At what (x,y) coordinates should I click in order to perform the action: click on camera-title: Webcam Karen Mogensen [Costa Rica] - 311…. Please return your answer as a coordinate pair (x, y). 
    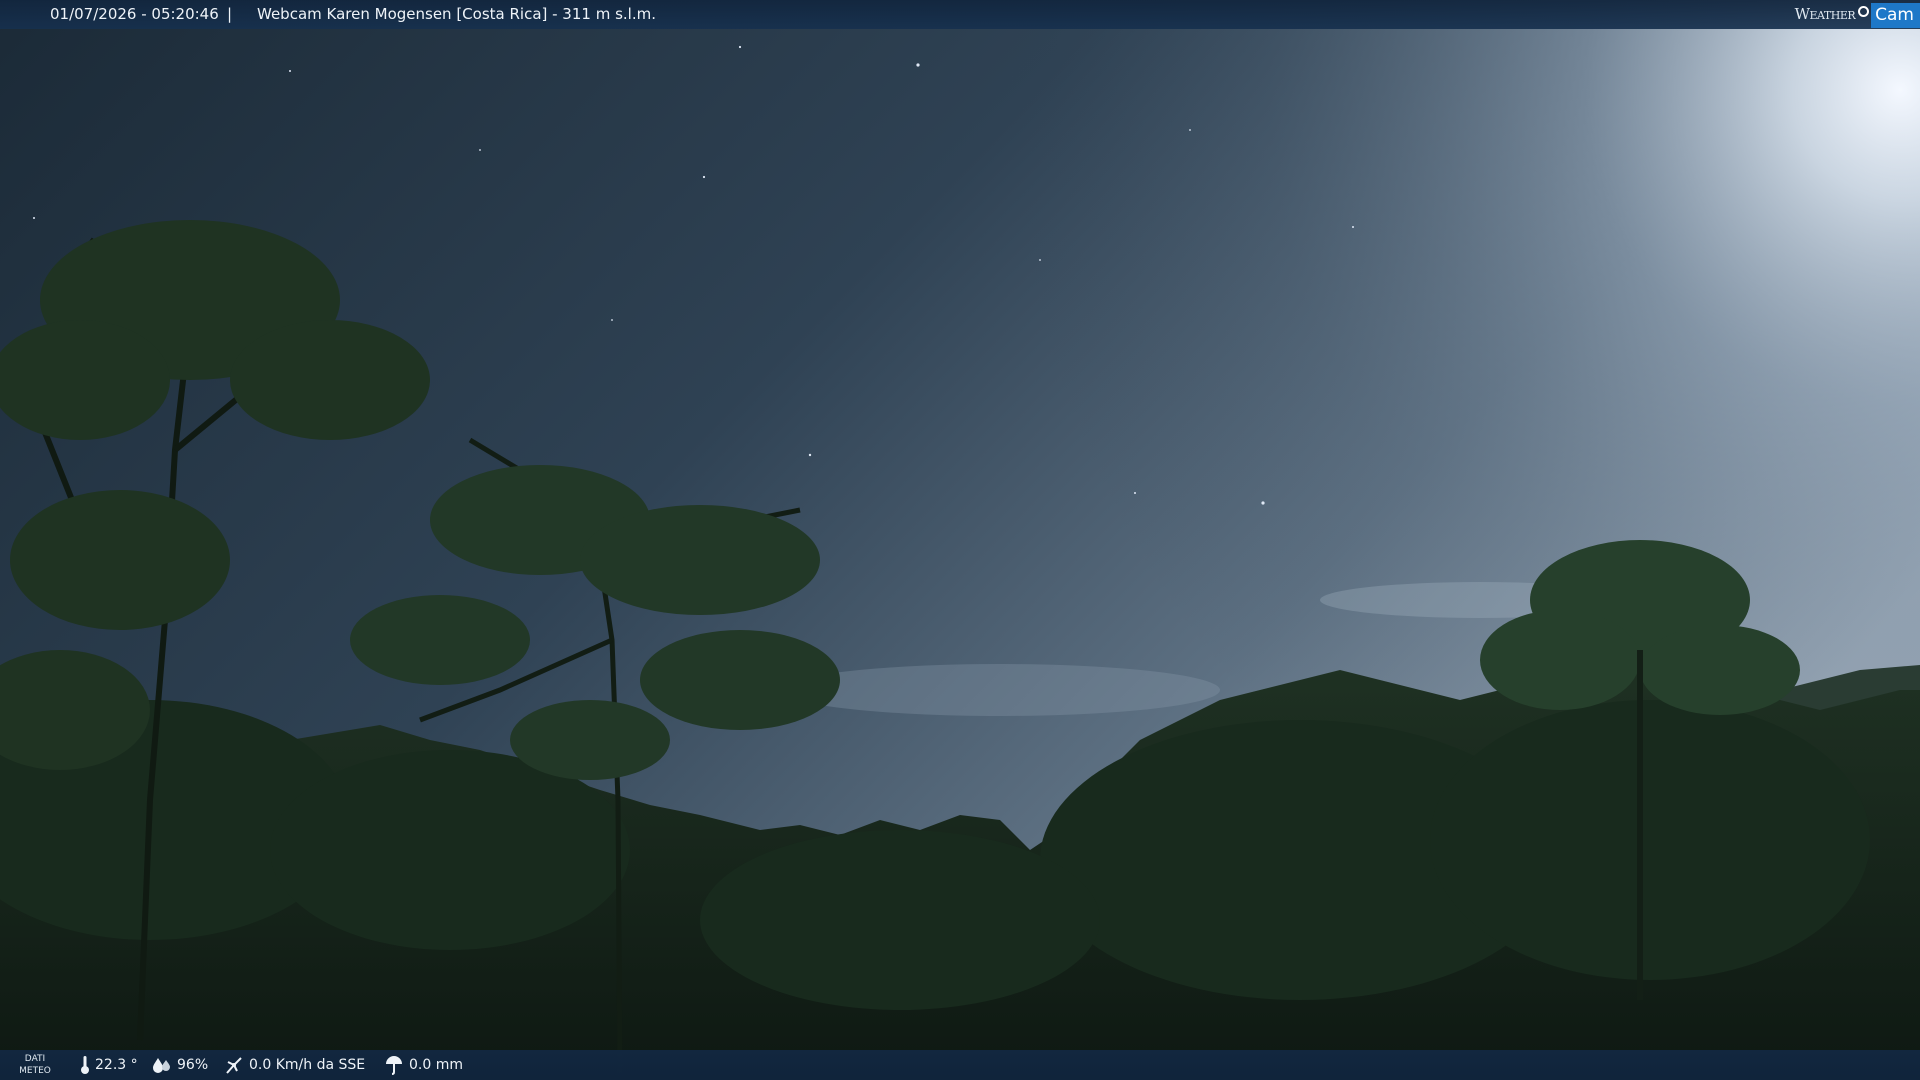
    Looking at the image, I should click on (456, 14).